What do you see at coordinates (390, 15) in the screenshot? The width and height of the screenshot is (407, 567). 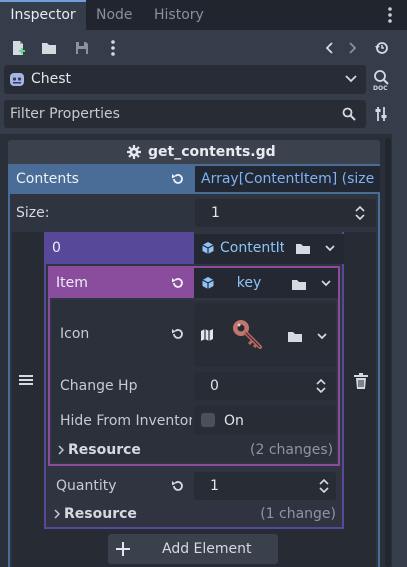 I see `tab-menu-icon` at bounding box center [390, 15].